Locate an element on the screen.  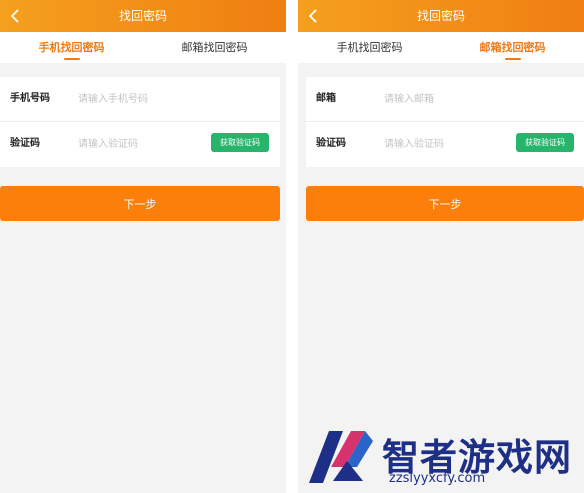
email-input is located at coordinates (444, 99).